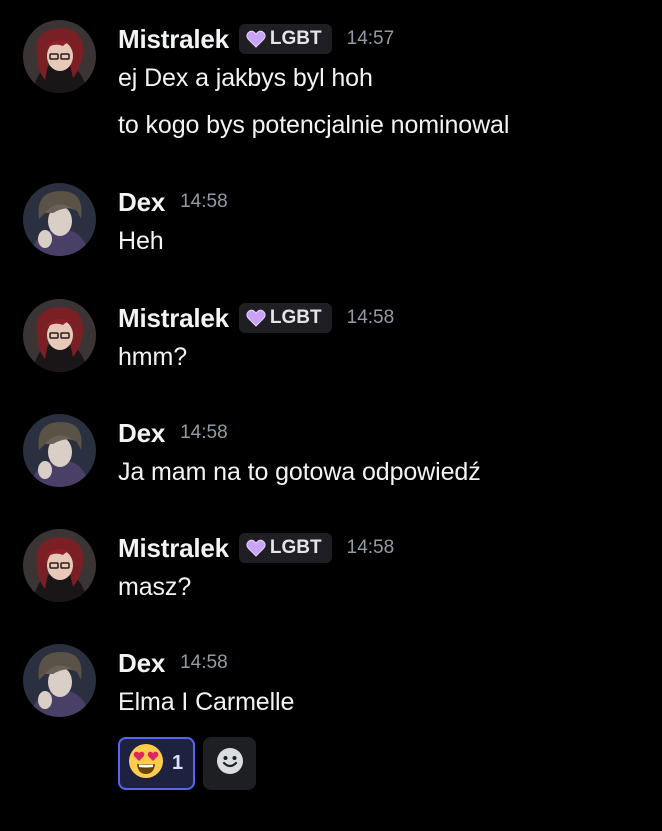 The image size is (662, 831). I want to click on message-text: Elma I Carmelle, so click(206, 702).